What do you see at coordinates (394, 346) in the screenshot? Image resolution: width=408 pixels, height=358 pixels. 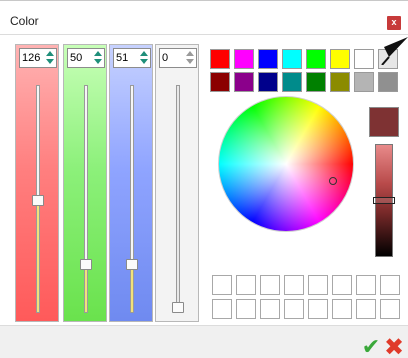 I see `cancel-x-icon: ✖` at bounding box center [394, 346].